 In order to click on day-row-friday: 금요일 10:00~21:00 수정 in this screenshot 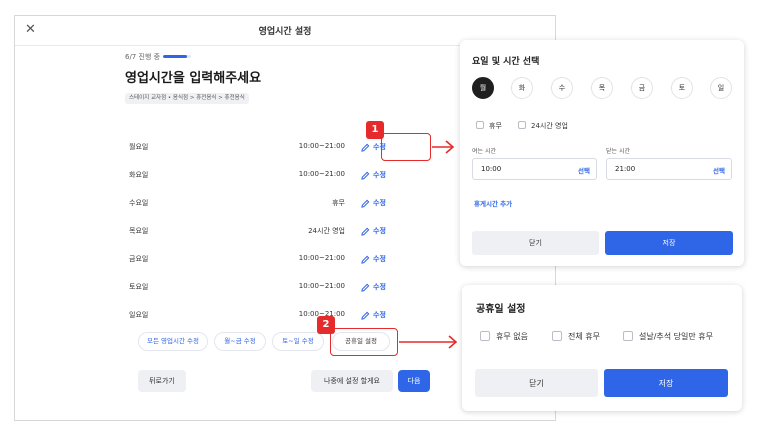, I will do `click(263, 259)`.